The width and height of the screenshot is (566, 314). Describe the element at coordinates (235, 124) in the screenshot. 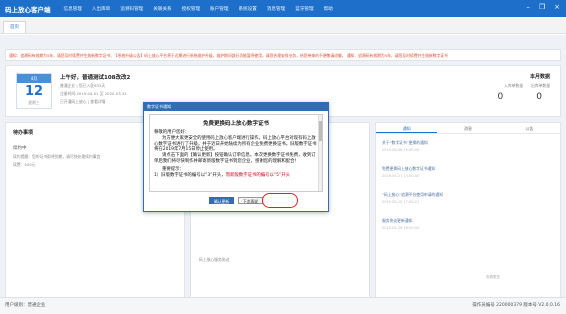

I see `dialog-heading: 免费更换码上放心数字证书` at that location.